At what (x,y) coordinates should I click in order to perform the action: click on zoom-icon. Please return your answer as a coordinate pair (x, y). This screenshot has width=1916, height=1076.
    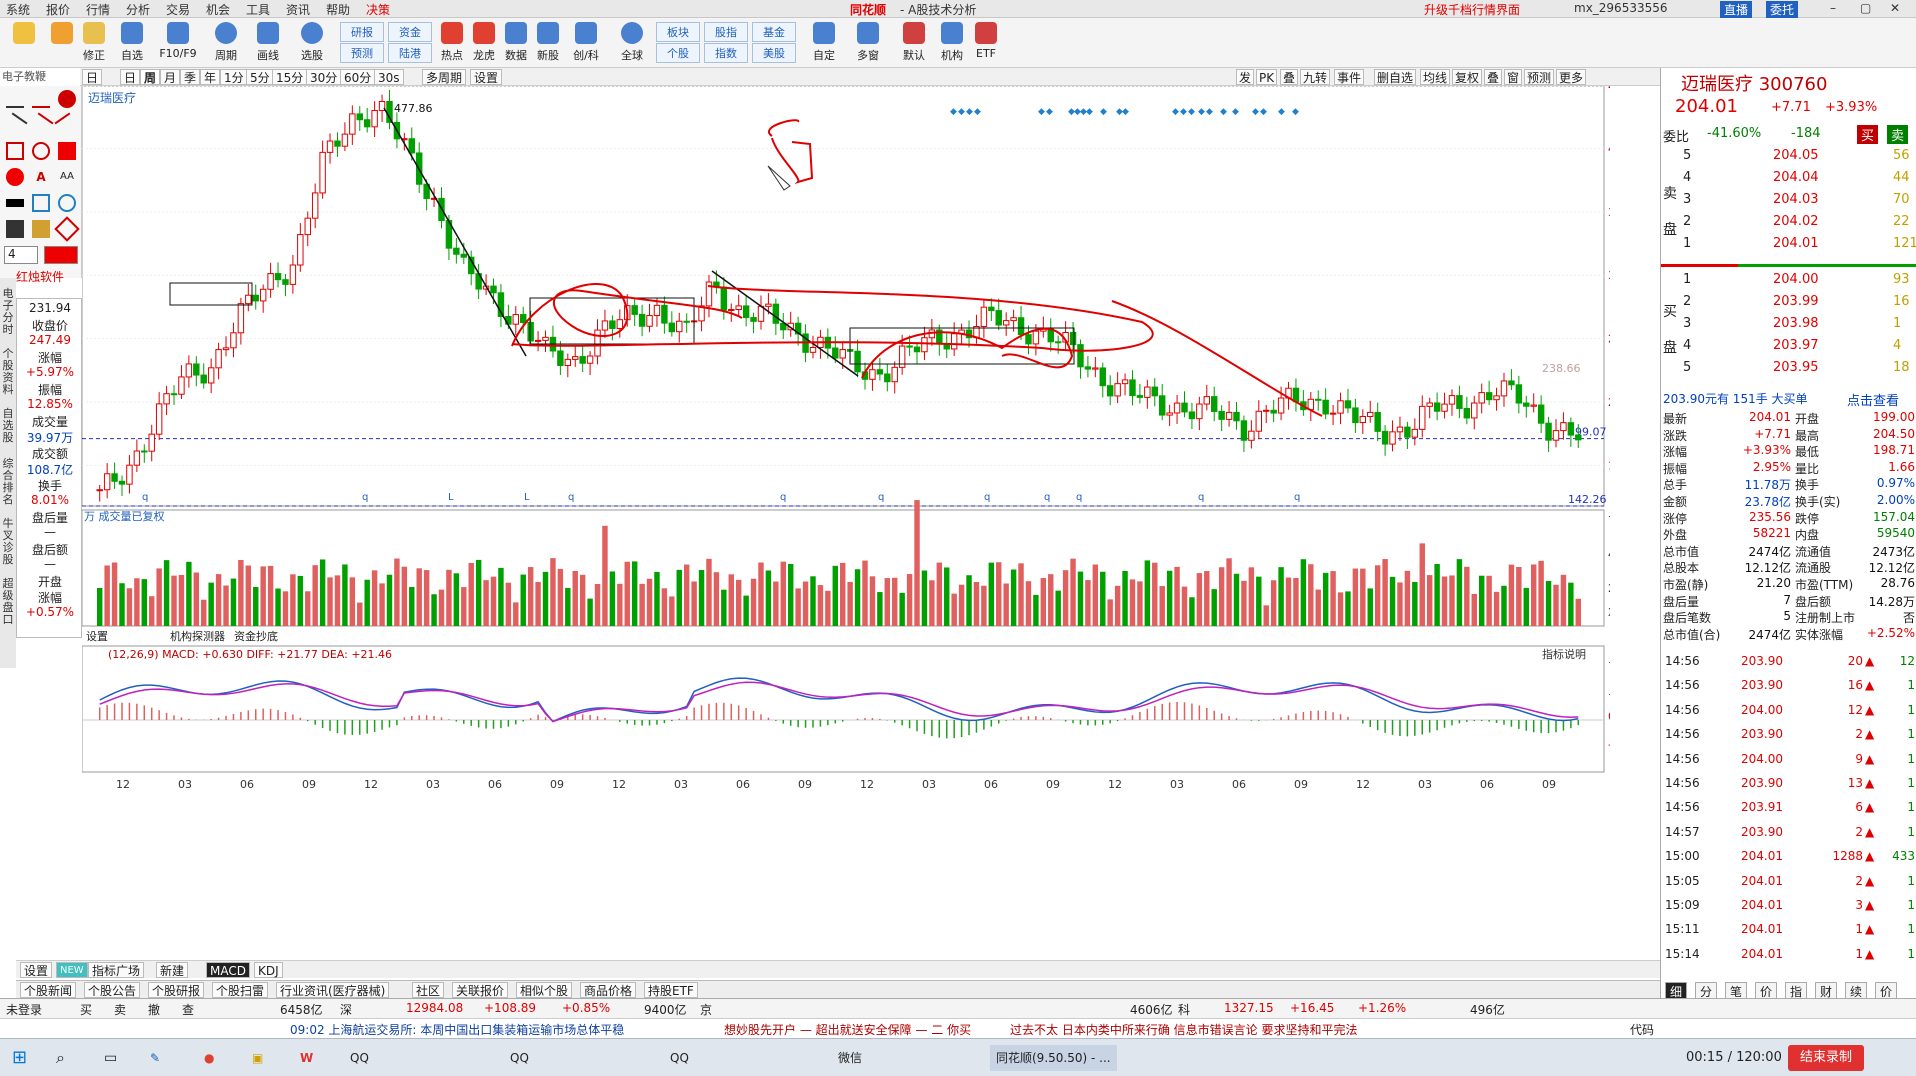
    Looking at the image, I should click on (67, 203).